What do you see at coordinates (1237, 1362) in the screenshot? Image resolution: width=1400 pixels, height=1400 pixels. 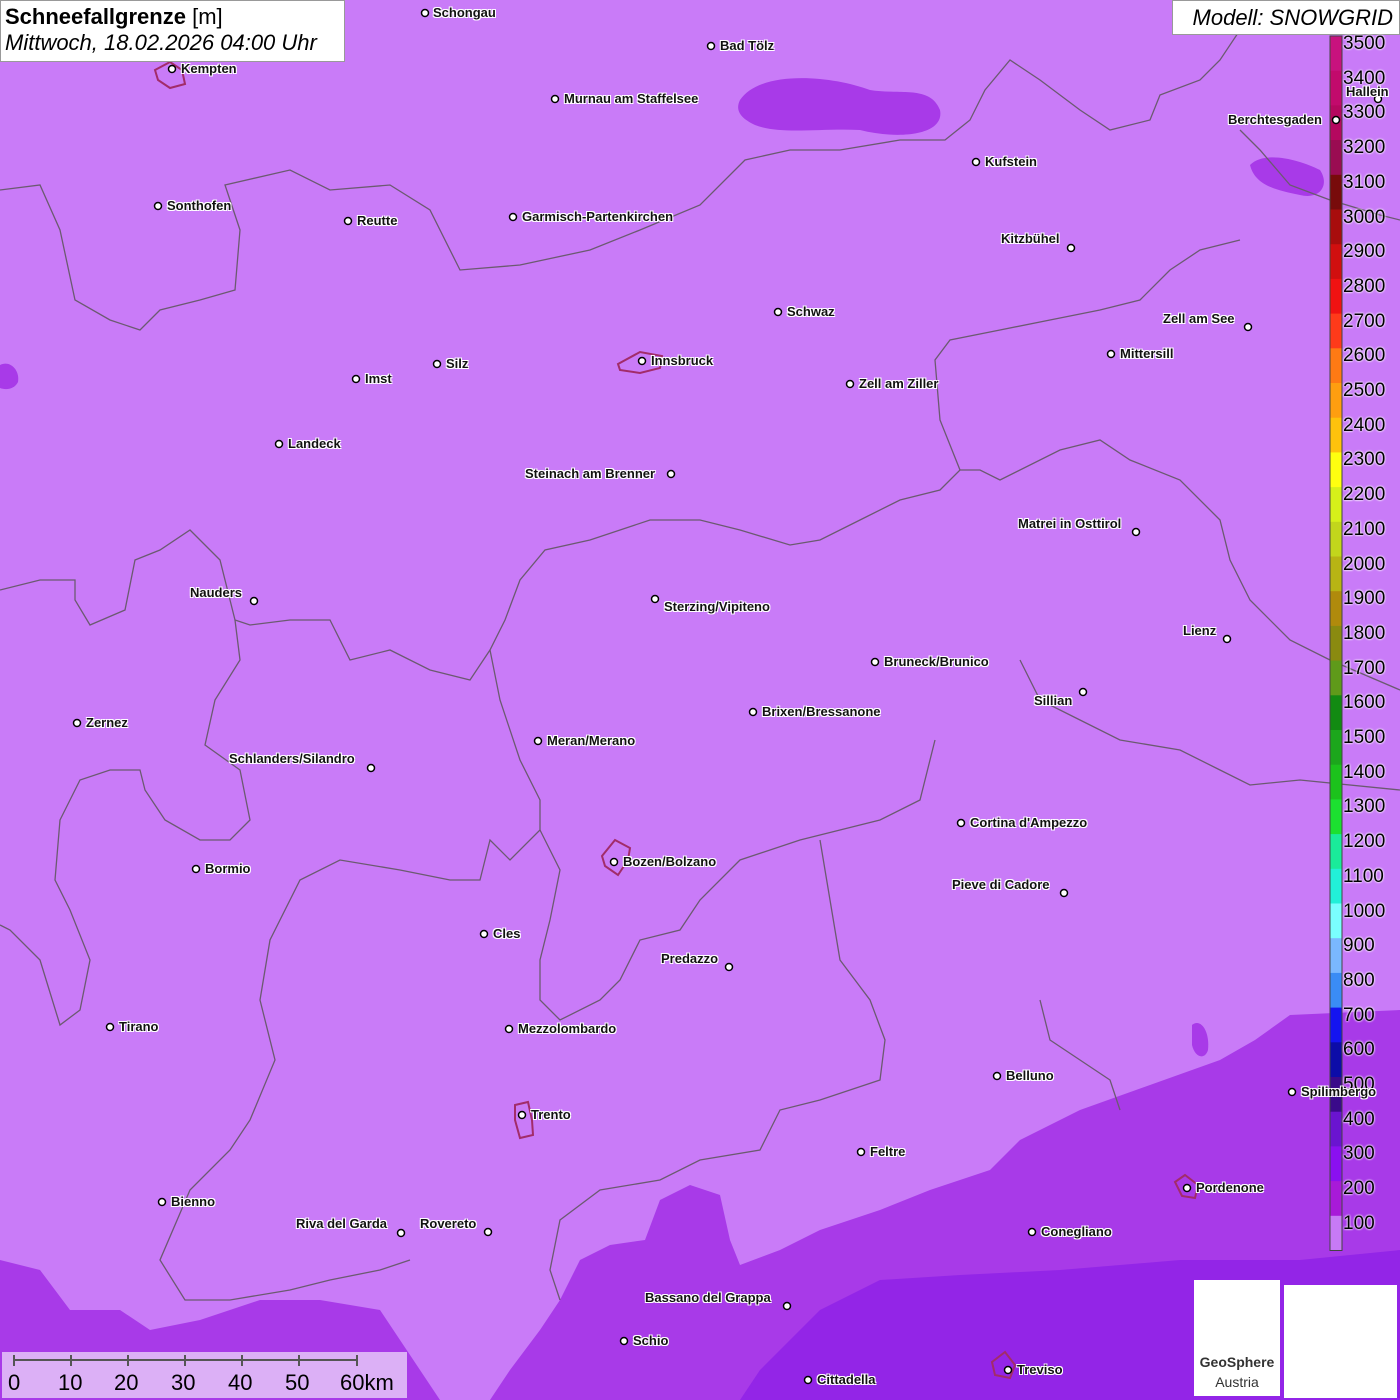 I see `geosphere-name: GeoSphere` at bounding box center [1237, 1362].